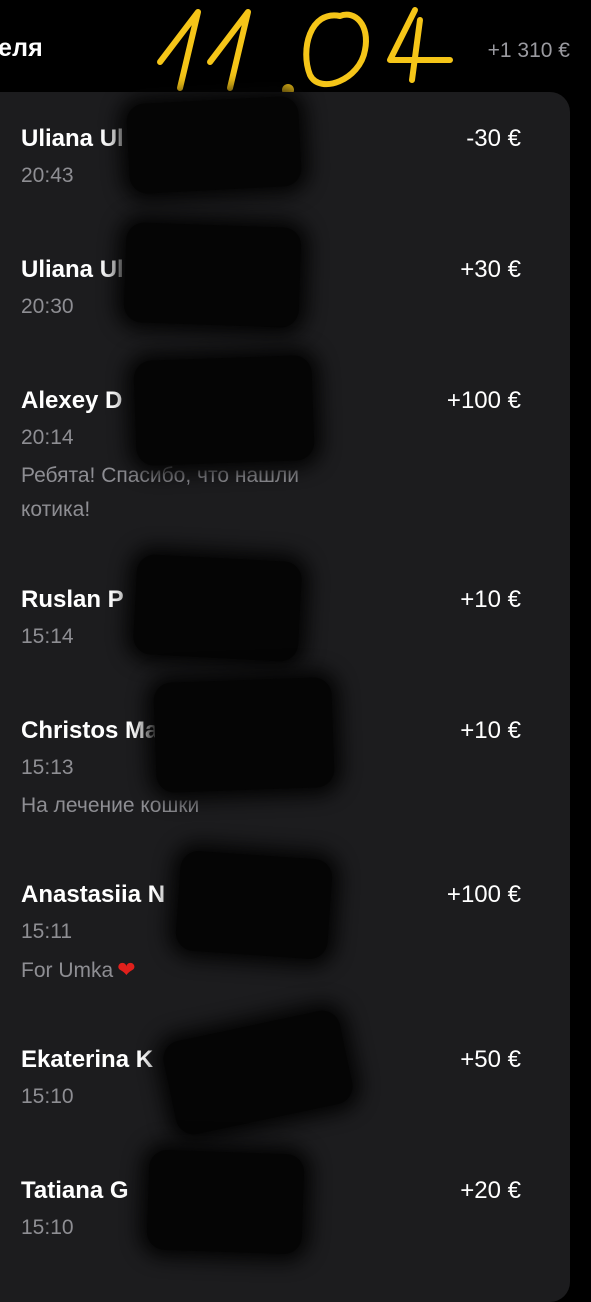 This screenshot has height=1302, width=591. Describe the element at coordinates (47, 306) in the screenshot. I see `transaction-time: 20:30` at that location.